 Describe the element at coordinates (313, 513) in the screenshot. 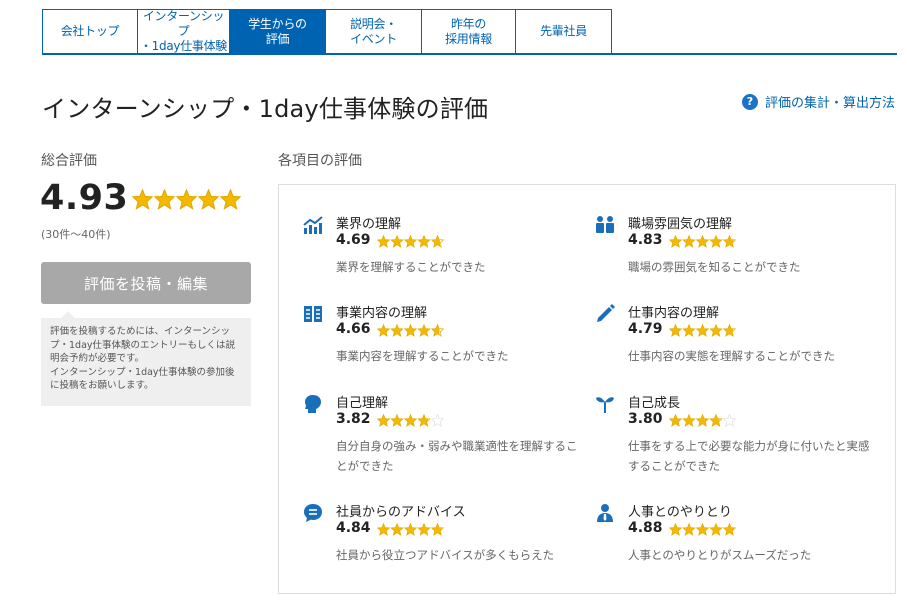

I see `chat-icon` at that location.